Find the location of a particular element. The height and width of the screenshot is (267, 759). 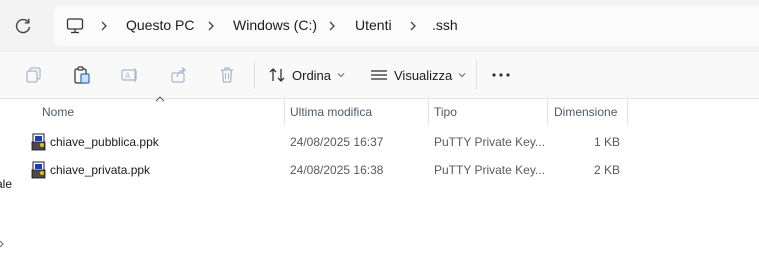

file-size: 2 KB is located at coordinates (606, 170).